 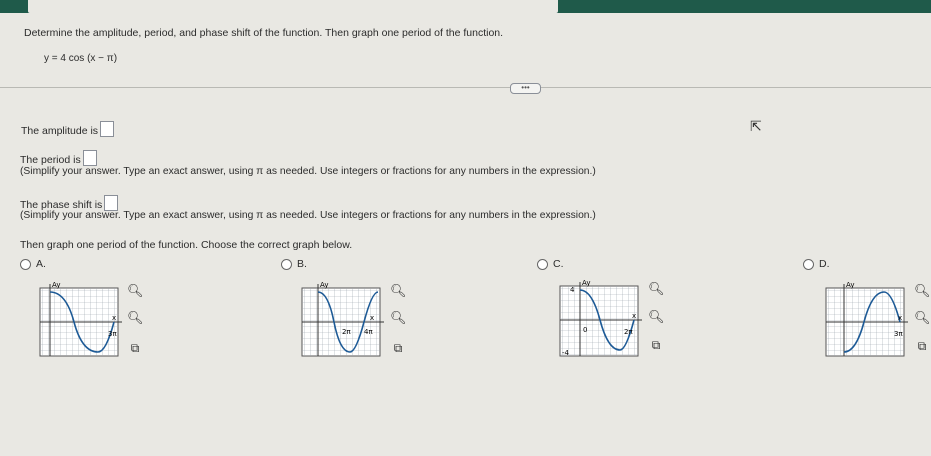 What do you see at coordinates (324, 285) in the screenshot?
I see `graph-b-ylabel: Ay` at bounding box center [324, 285].